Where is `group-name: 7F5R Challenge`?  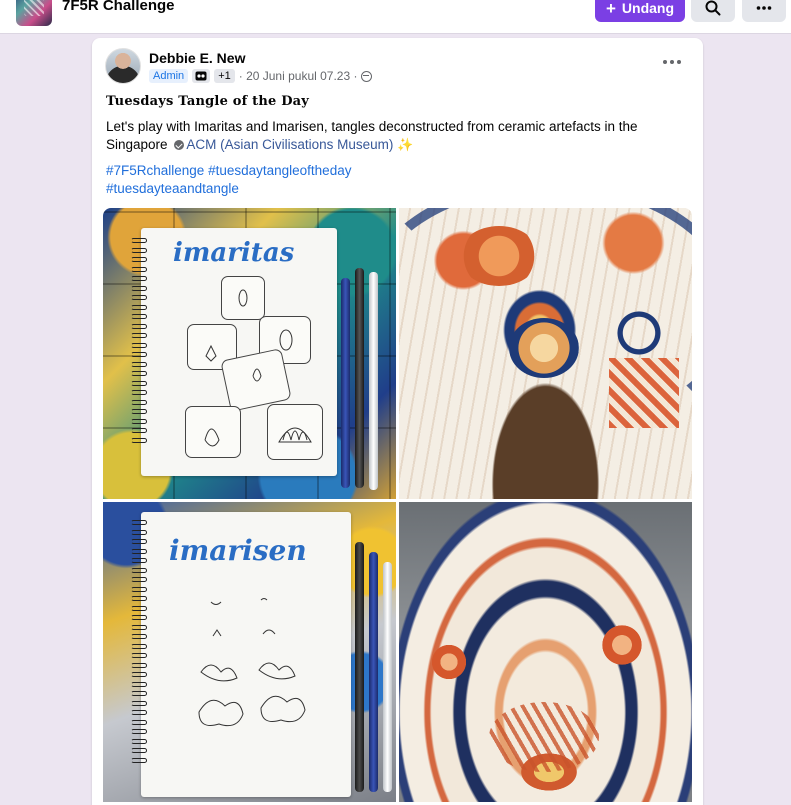
group-name: 7F5R Challenge is located at coordinates (118, 8).